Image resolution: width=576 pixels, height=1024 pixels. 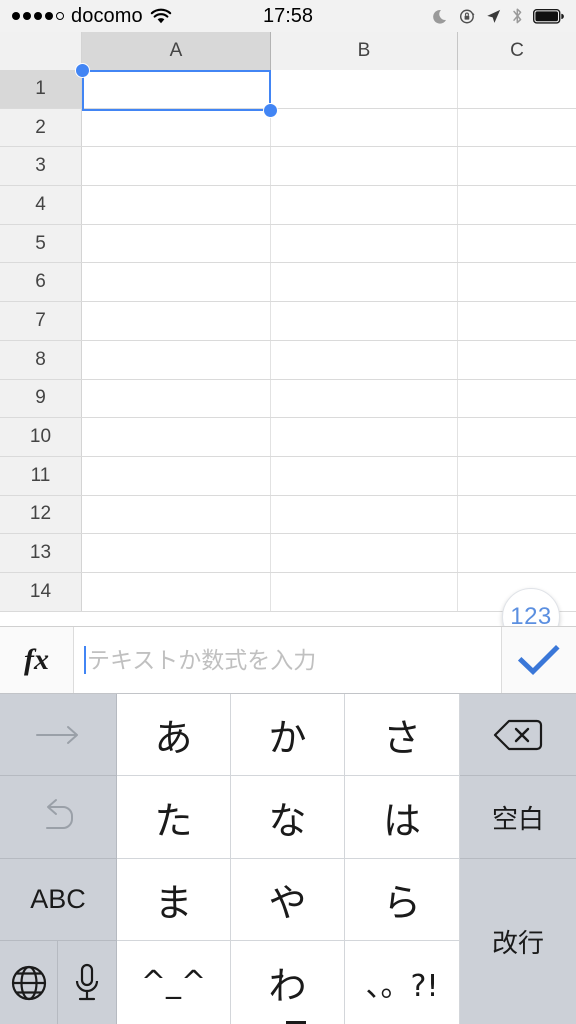 I want to click on formula-input-wrapper, so click(x=287, y=660).